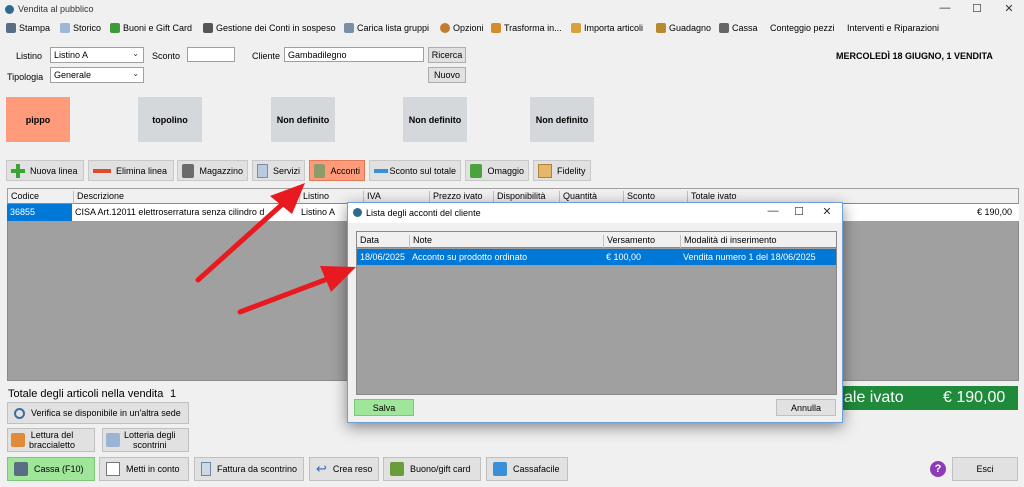 This screenshot has height=487, width=1024. What do you see at coordinates (337, 170) in the screenshot?
I see `acconti-button: Acconti` at bounding box center [337, 170].